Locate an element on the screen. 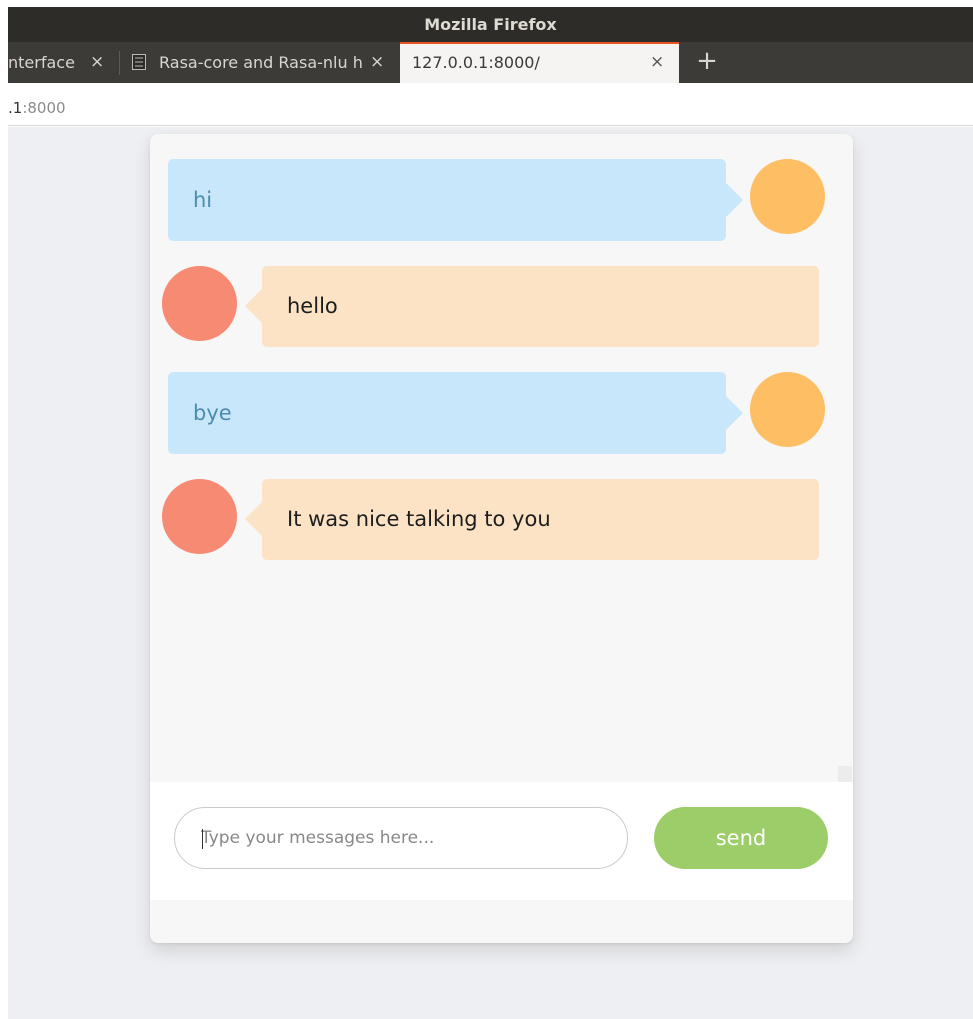  input-panel: send is located at coordinates (501, 841).